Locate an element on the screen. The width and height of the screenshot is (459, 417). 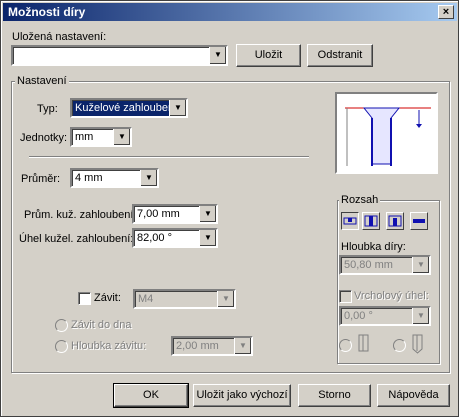
tip-angle-label: Vrcholový úhel: is located at coordinates (391, 296).